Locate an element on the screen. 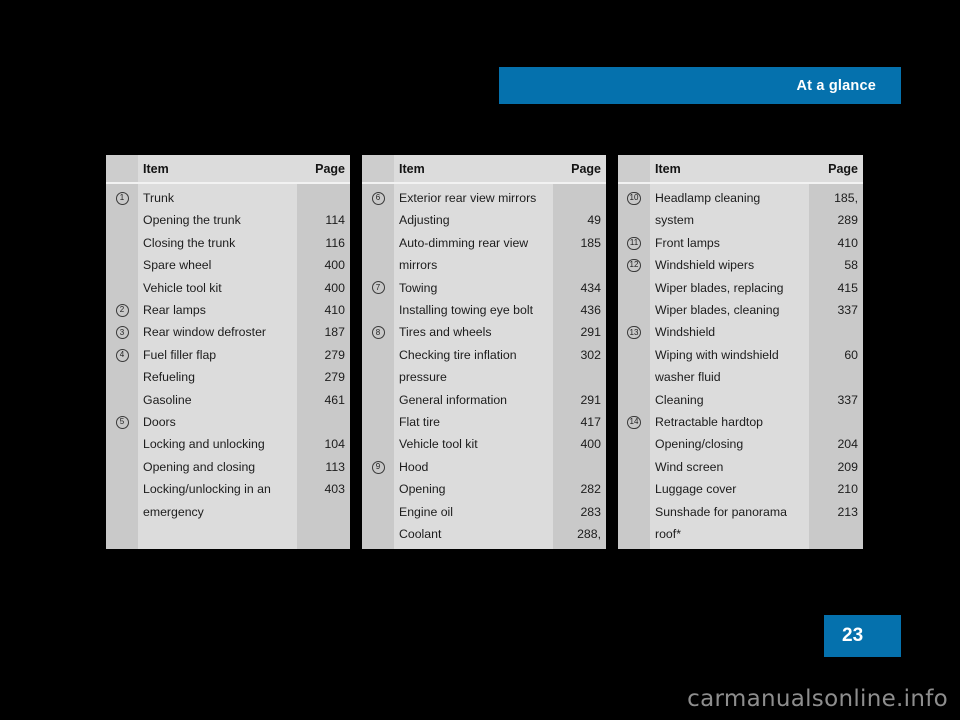 This screenshot has width=960, height=720. index-item-label: Installing towing eye bolt is located at coordinates (466, 310).